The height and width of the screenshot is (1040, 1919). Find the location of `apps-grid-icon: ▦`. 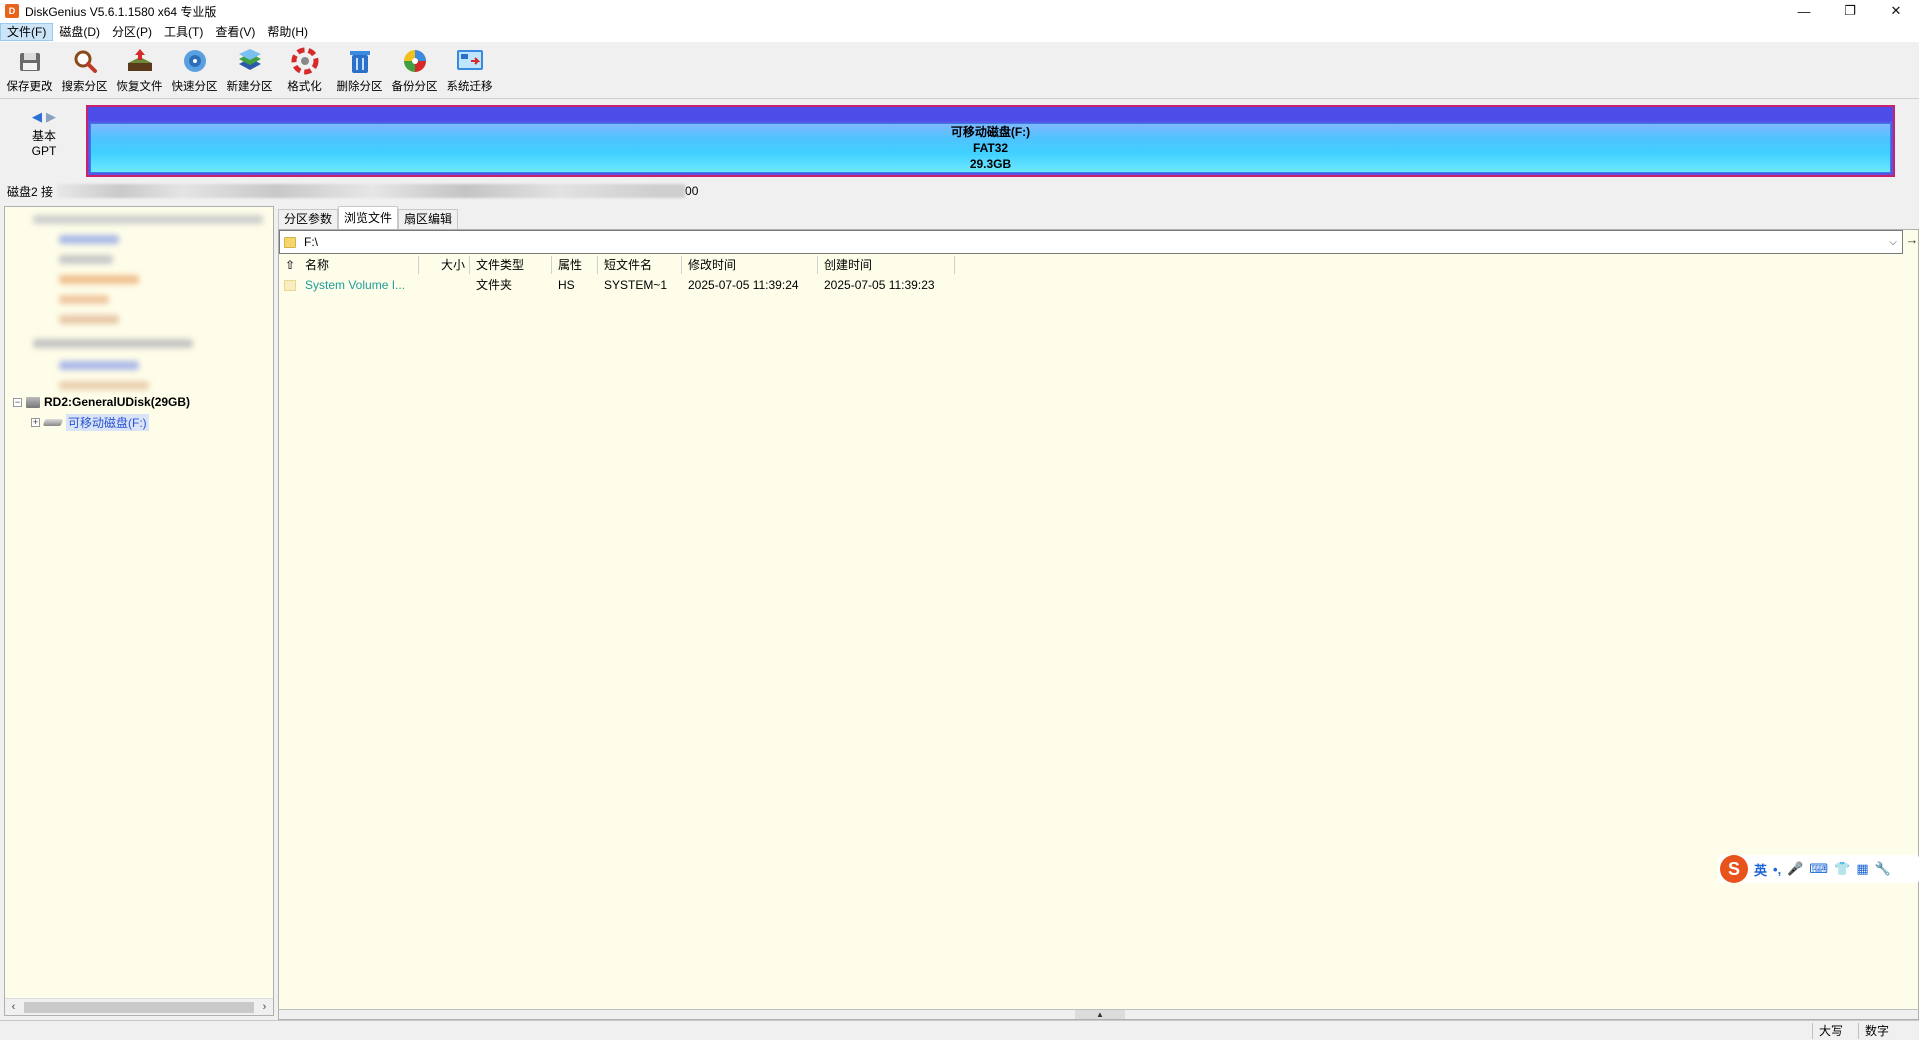

apps-grid-icon: ▦ is located at coordinates (1862, 869).